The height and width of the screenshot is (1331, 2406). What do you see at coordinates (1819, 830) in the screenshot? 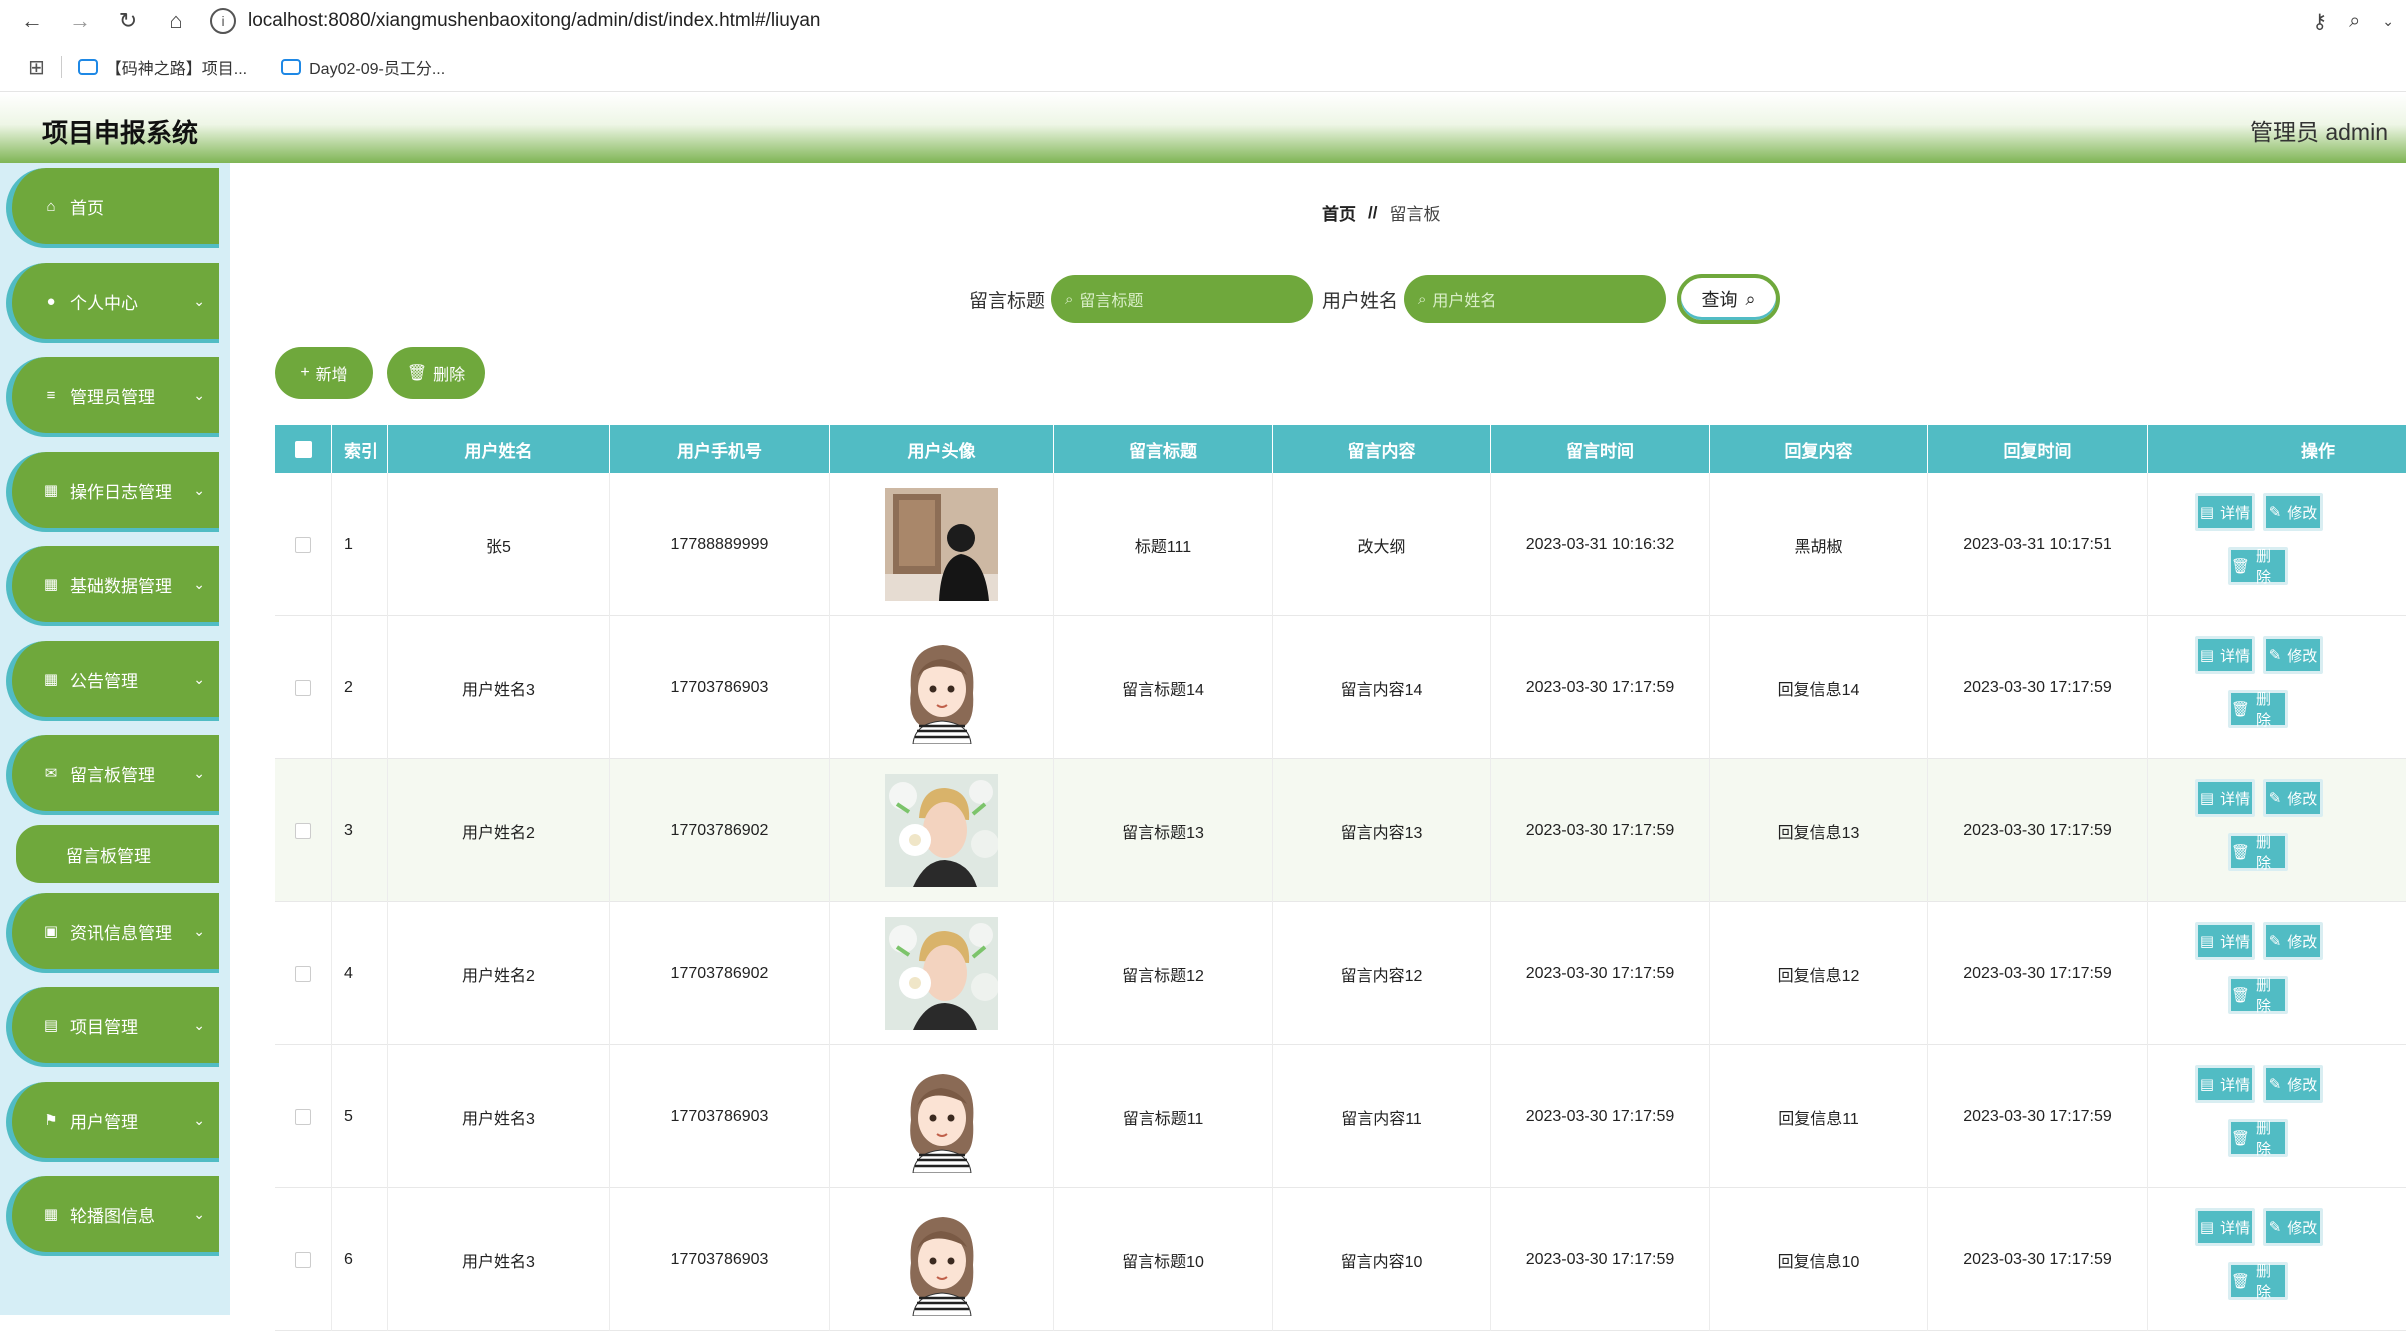
I see `reply-content-cell: 回复信息13` at bounding box center [1819, 830].